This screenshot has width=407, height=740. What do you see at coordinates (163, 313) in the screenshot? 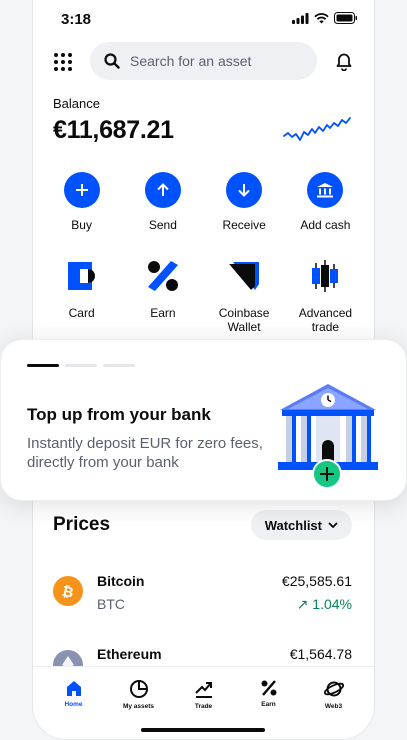
I see `product-label: Earn` at bounding box center [163, 313].